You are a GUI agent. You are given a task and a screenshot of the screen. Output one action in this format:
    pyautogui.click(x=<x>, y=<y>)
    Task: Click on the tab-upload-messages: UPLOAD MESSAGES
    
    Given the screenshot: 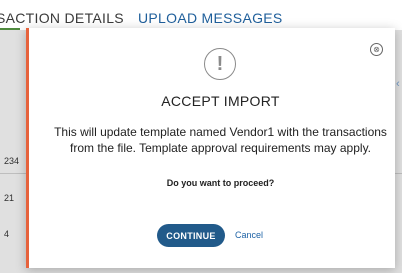 What is the action you would take?
    pyautogui.click(x=210, y=18)
    